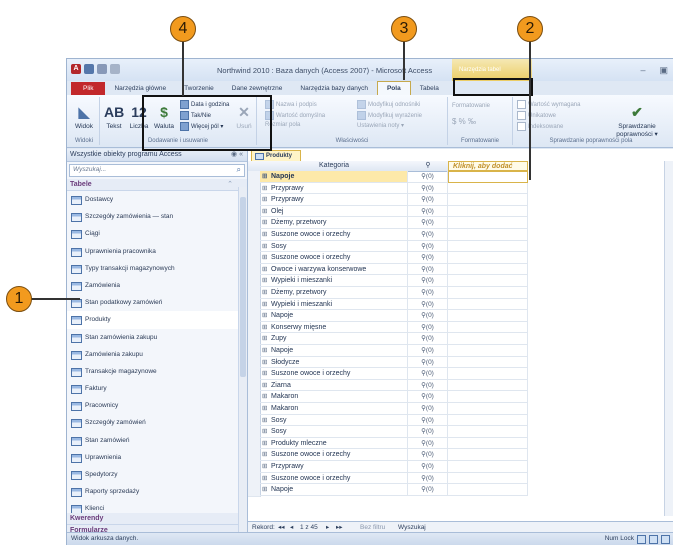 This screenshot has width=673, height=545. I want to click on category-cell: ⊞ Makaron, so click(334, 397).